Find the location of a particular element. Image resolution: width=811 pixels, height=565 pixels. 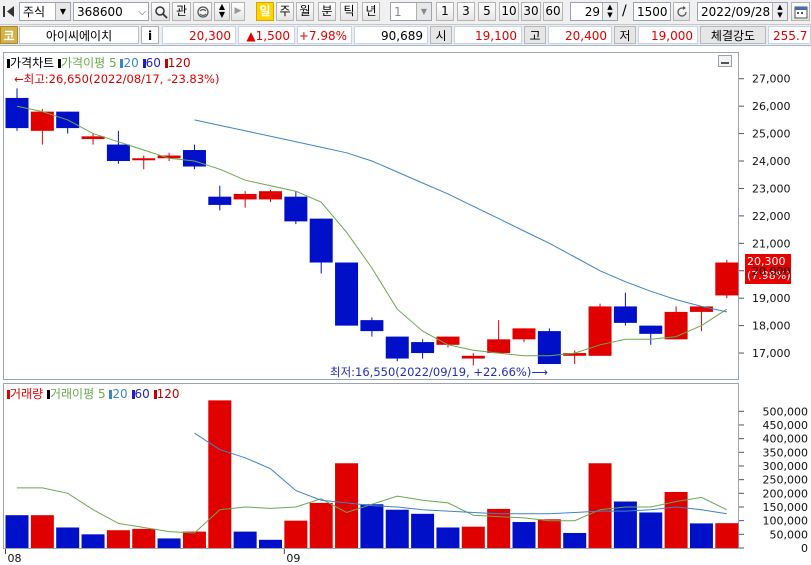

current-price-tag: 20,300 (7.98%) is located at coordinates (768, 269).